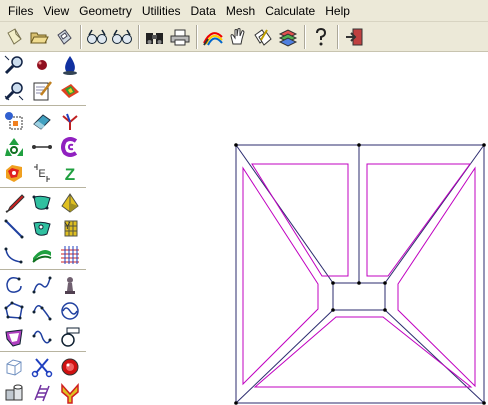 Image resolution: width=488 pixels, height=405 pixels. What do you see at coordinates (42, 311) in the screenshot?
I see `curve-nodes-icon` at bounding box center [42, 311].